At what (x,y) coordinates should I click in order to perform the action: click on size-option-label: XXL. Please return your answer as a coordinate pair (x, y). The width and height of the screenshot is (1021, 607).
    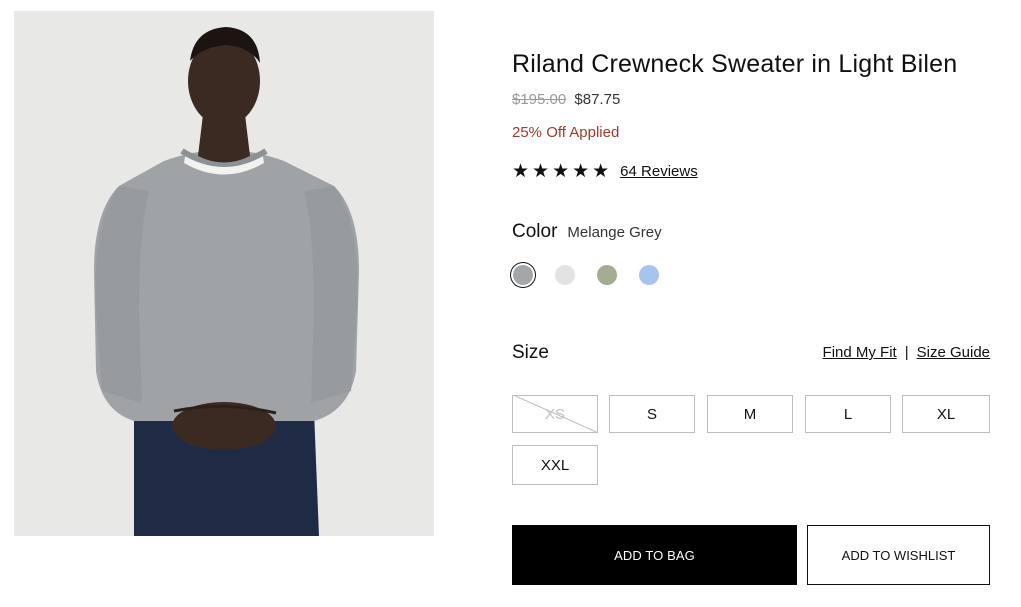
    Looking at the image, I should click on (555, 465).